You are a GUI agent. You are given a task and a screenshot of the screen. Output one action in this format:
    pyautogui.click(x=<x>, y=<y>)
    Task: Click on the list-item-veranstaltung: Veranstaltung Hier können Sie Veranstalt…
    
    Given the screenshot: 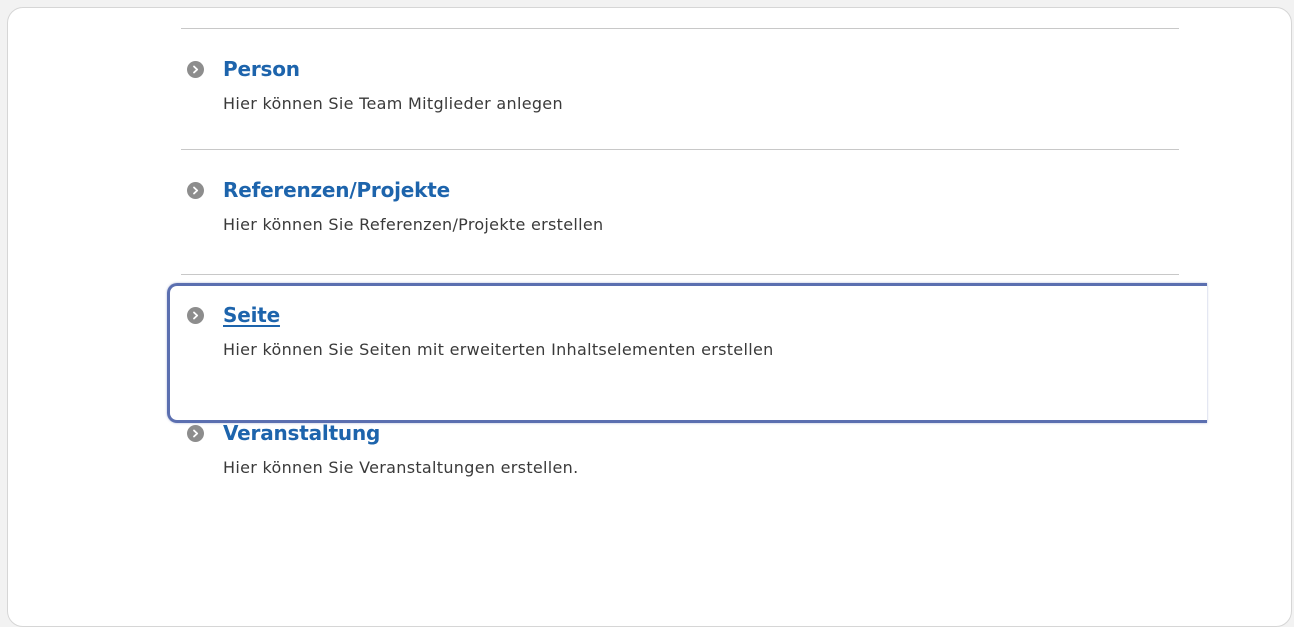 What is the action you would take?
    pyautogui.click(x=680, y=459)
    